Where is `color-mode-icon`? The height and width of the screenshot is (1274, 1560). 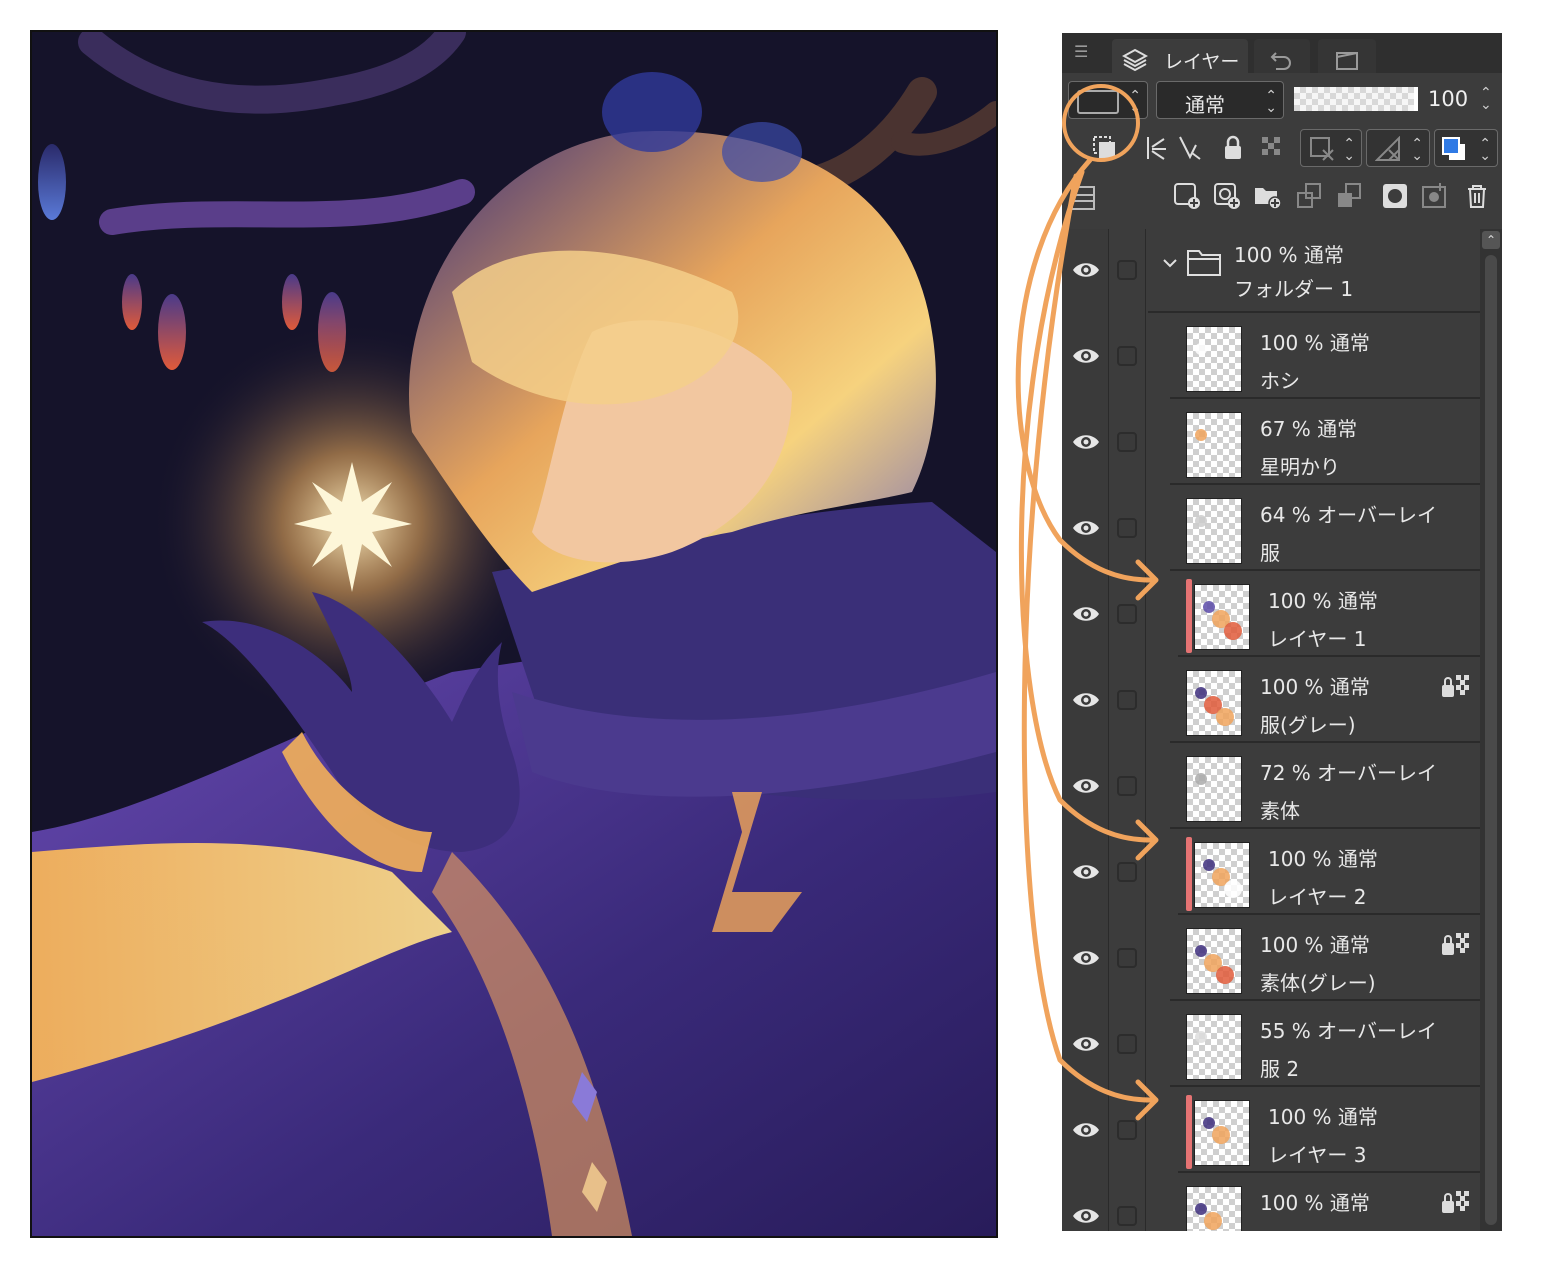 color-mode-icon is located at coordinates (1454, 149).